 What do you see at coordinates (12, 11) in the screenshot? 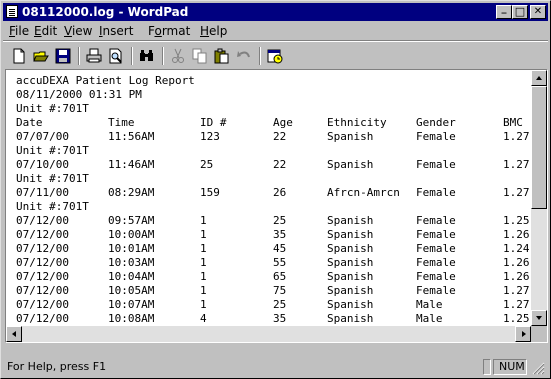
I see `wordpad-app-icon` at bounding box center [12, 11].